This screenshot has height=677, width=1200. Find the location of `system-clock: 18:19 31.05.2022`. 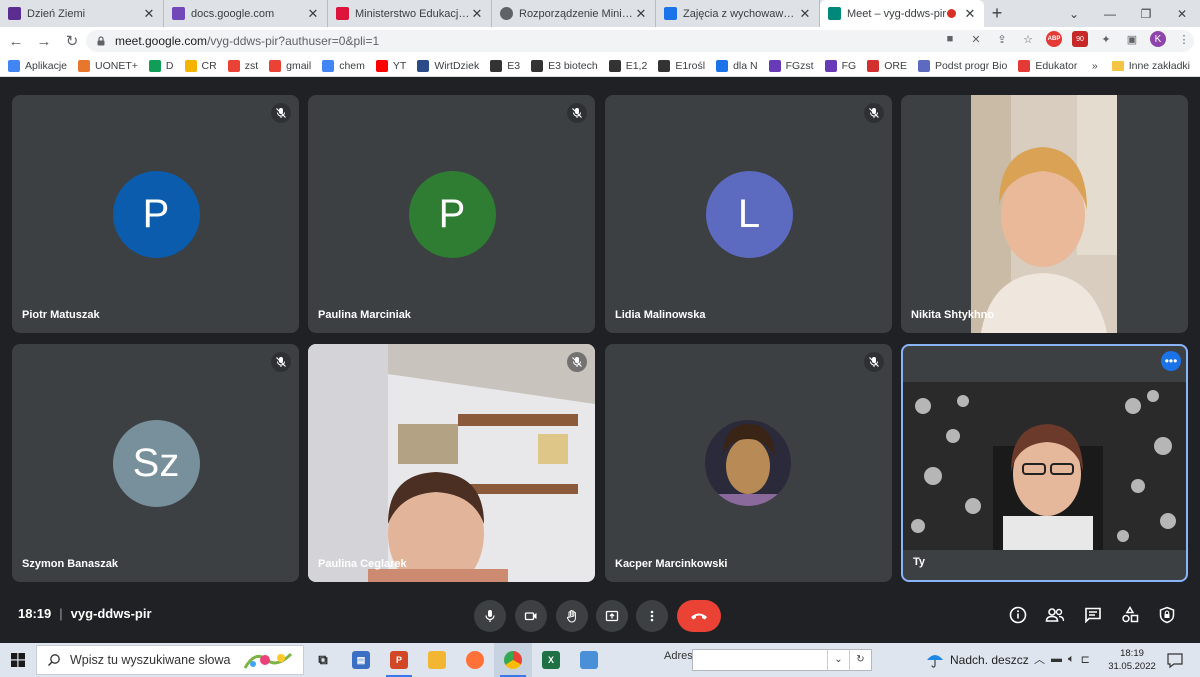

system-clock: 18:19 31.05.2022 is located at coordinates (1132, 660).